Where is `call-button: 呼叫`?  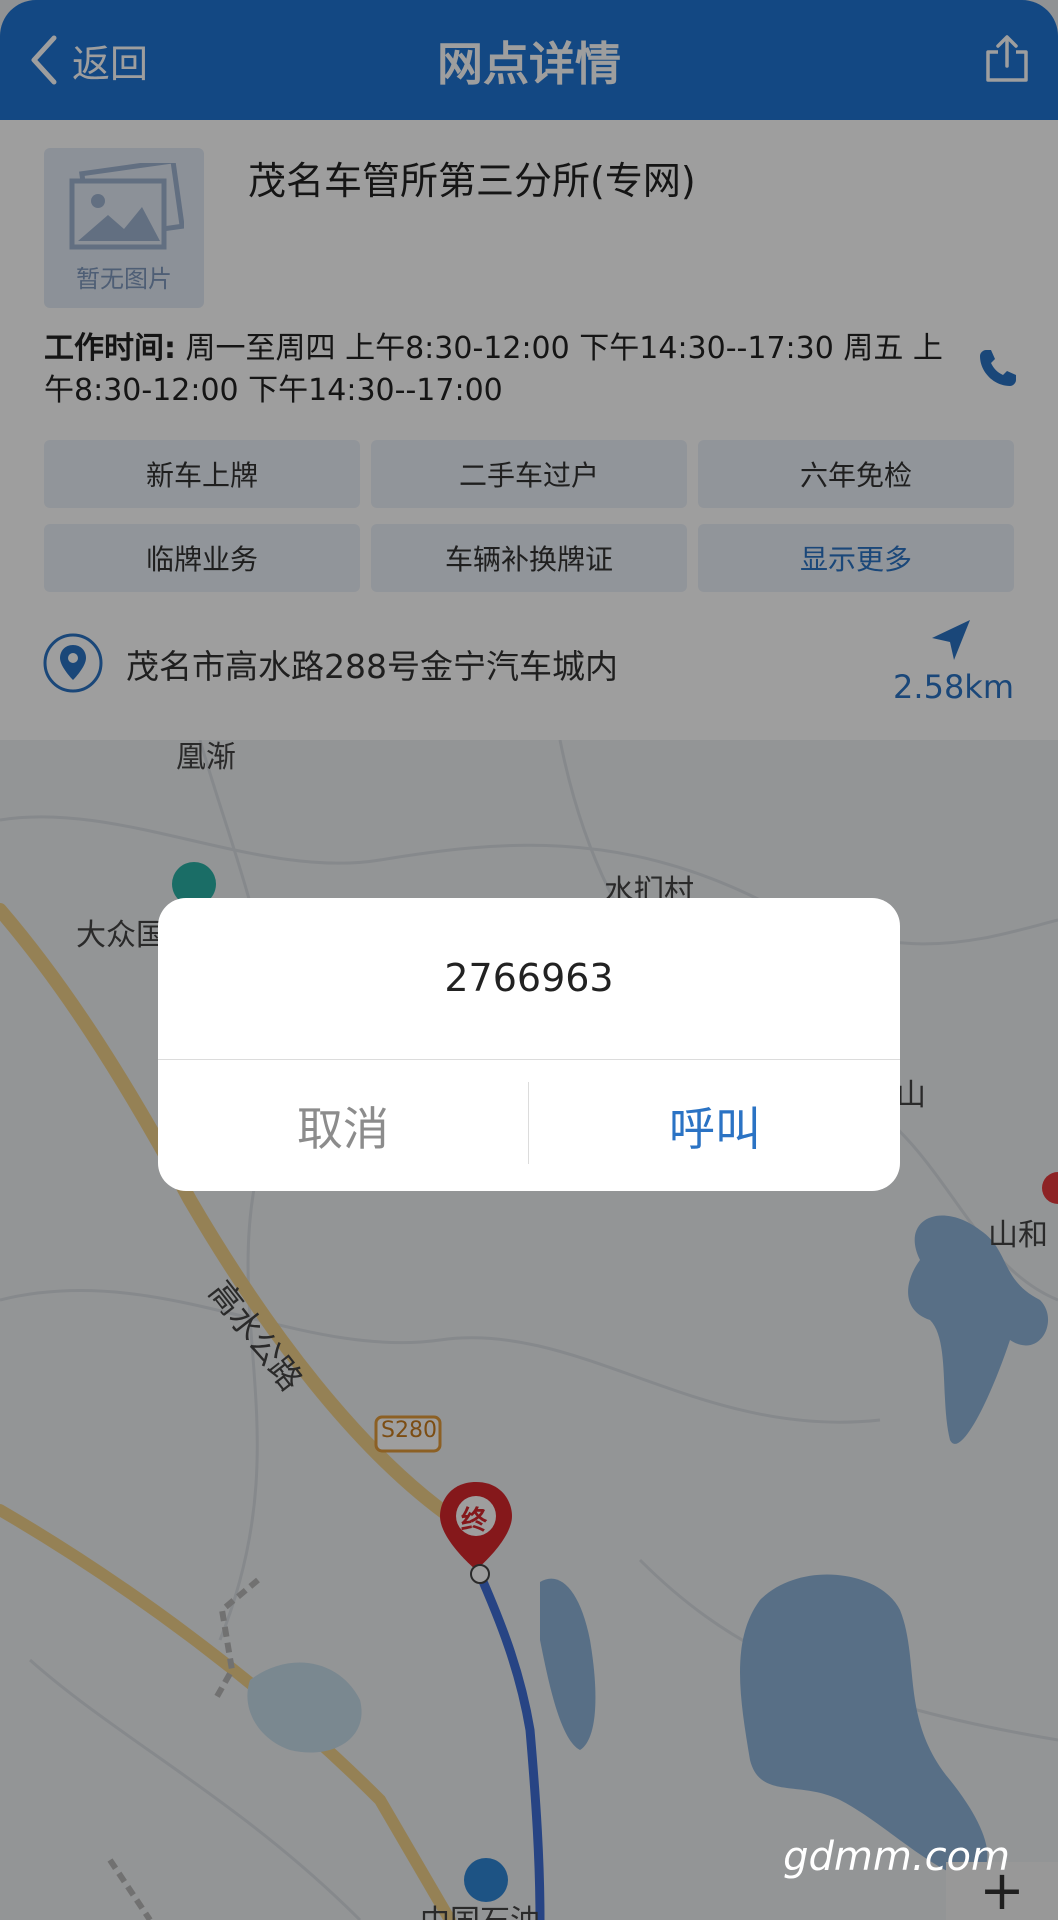 call-button: 呼叫 is located at coordinates (715, 1125).